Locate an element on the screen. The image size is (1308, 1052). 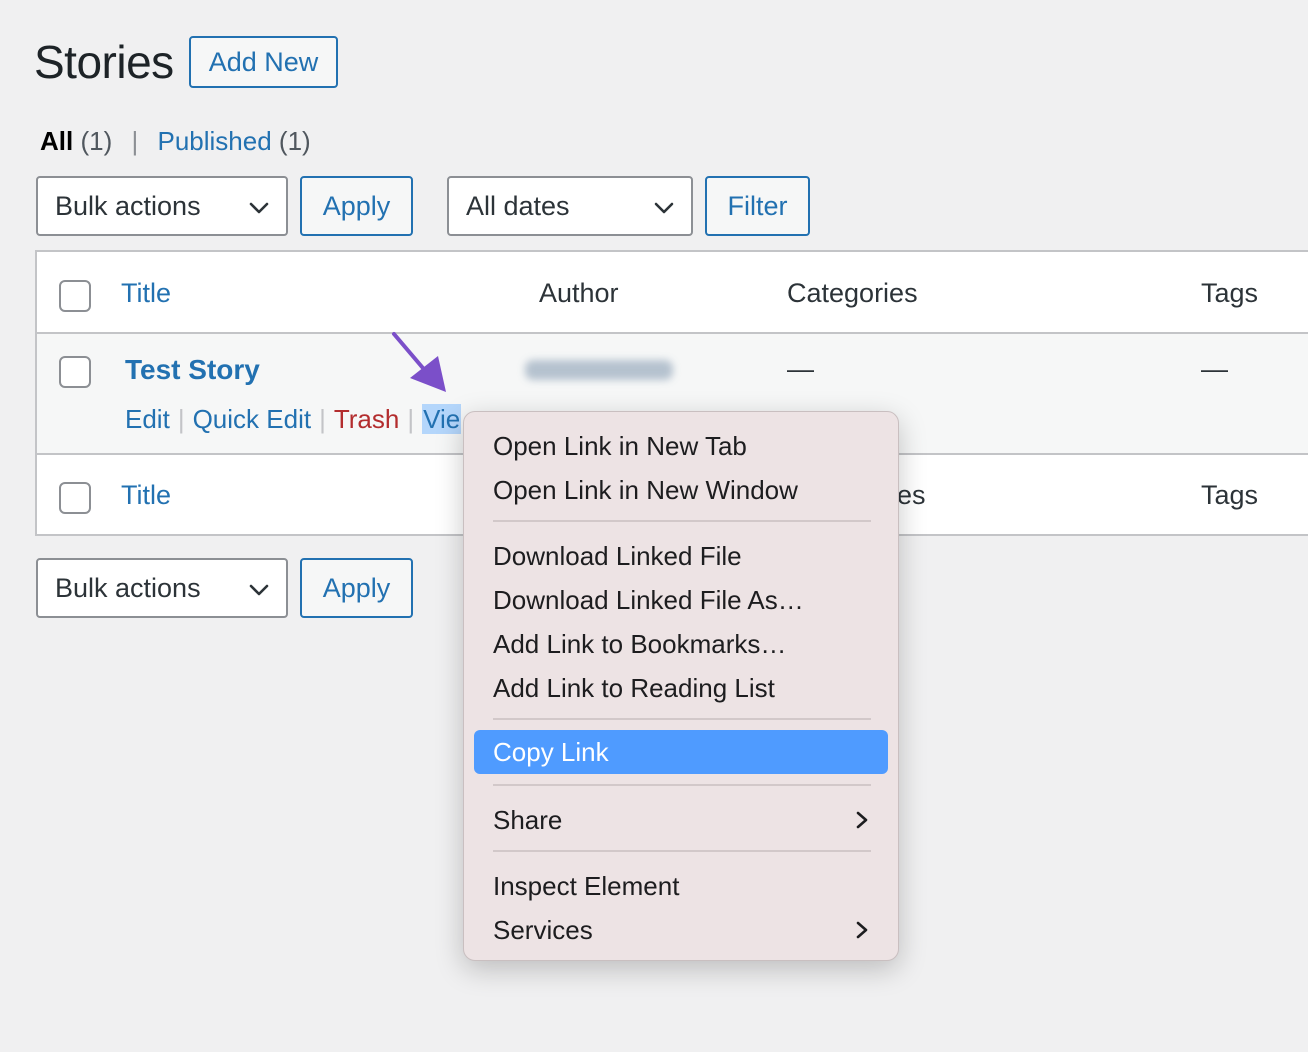
copy-link-label: Copy Link is located at coordinates (551, 752).